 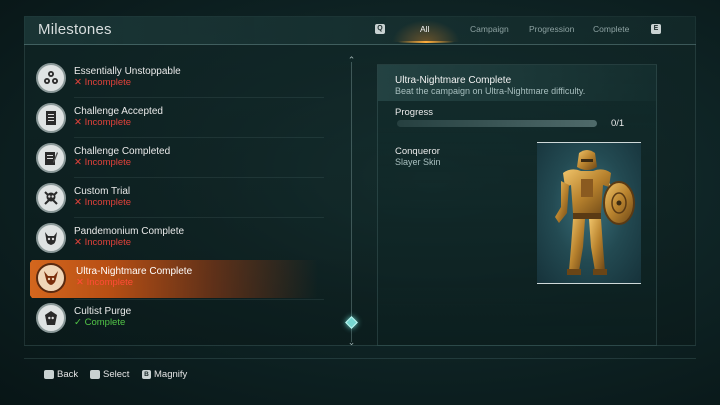 What do you see at coordinates (351, 202) in the screenshot?
I see `list-scrollbar` at bounding box center [351, 202].